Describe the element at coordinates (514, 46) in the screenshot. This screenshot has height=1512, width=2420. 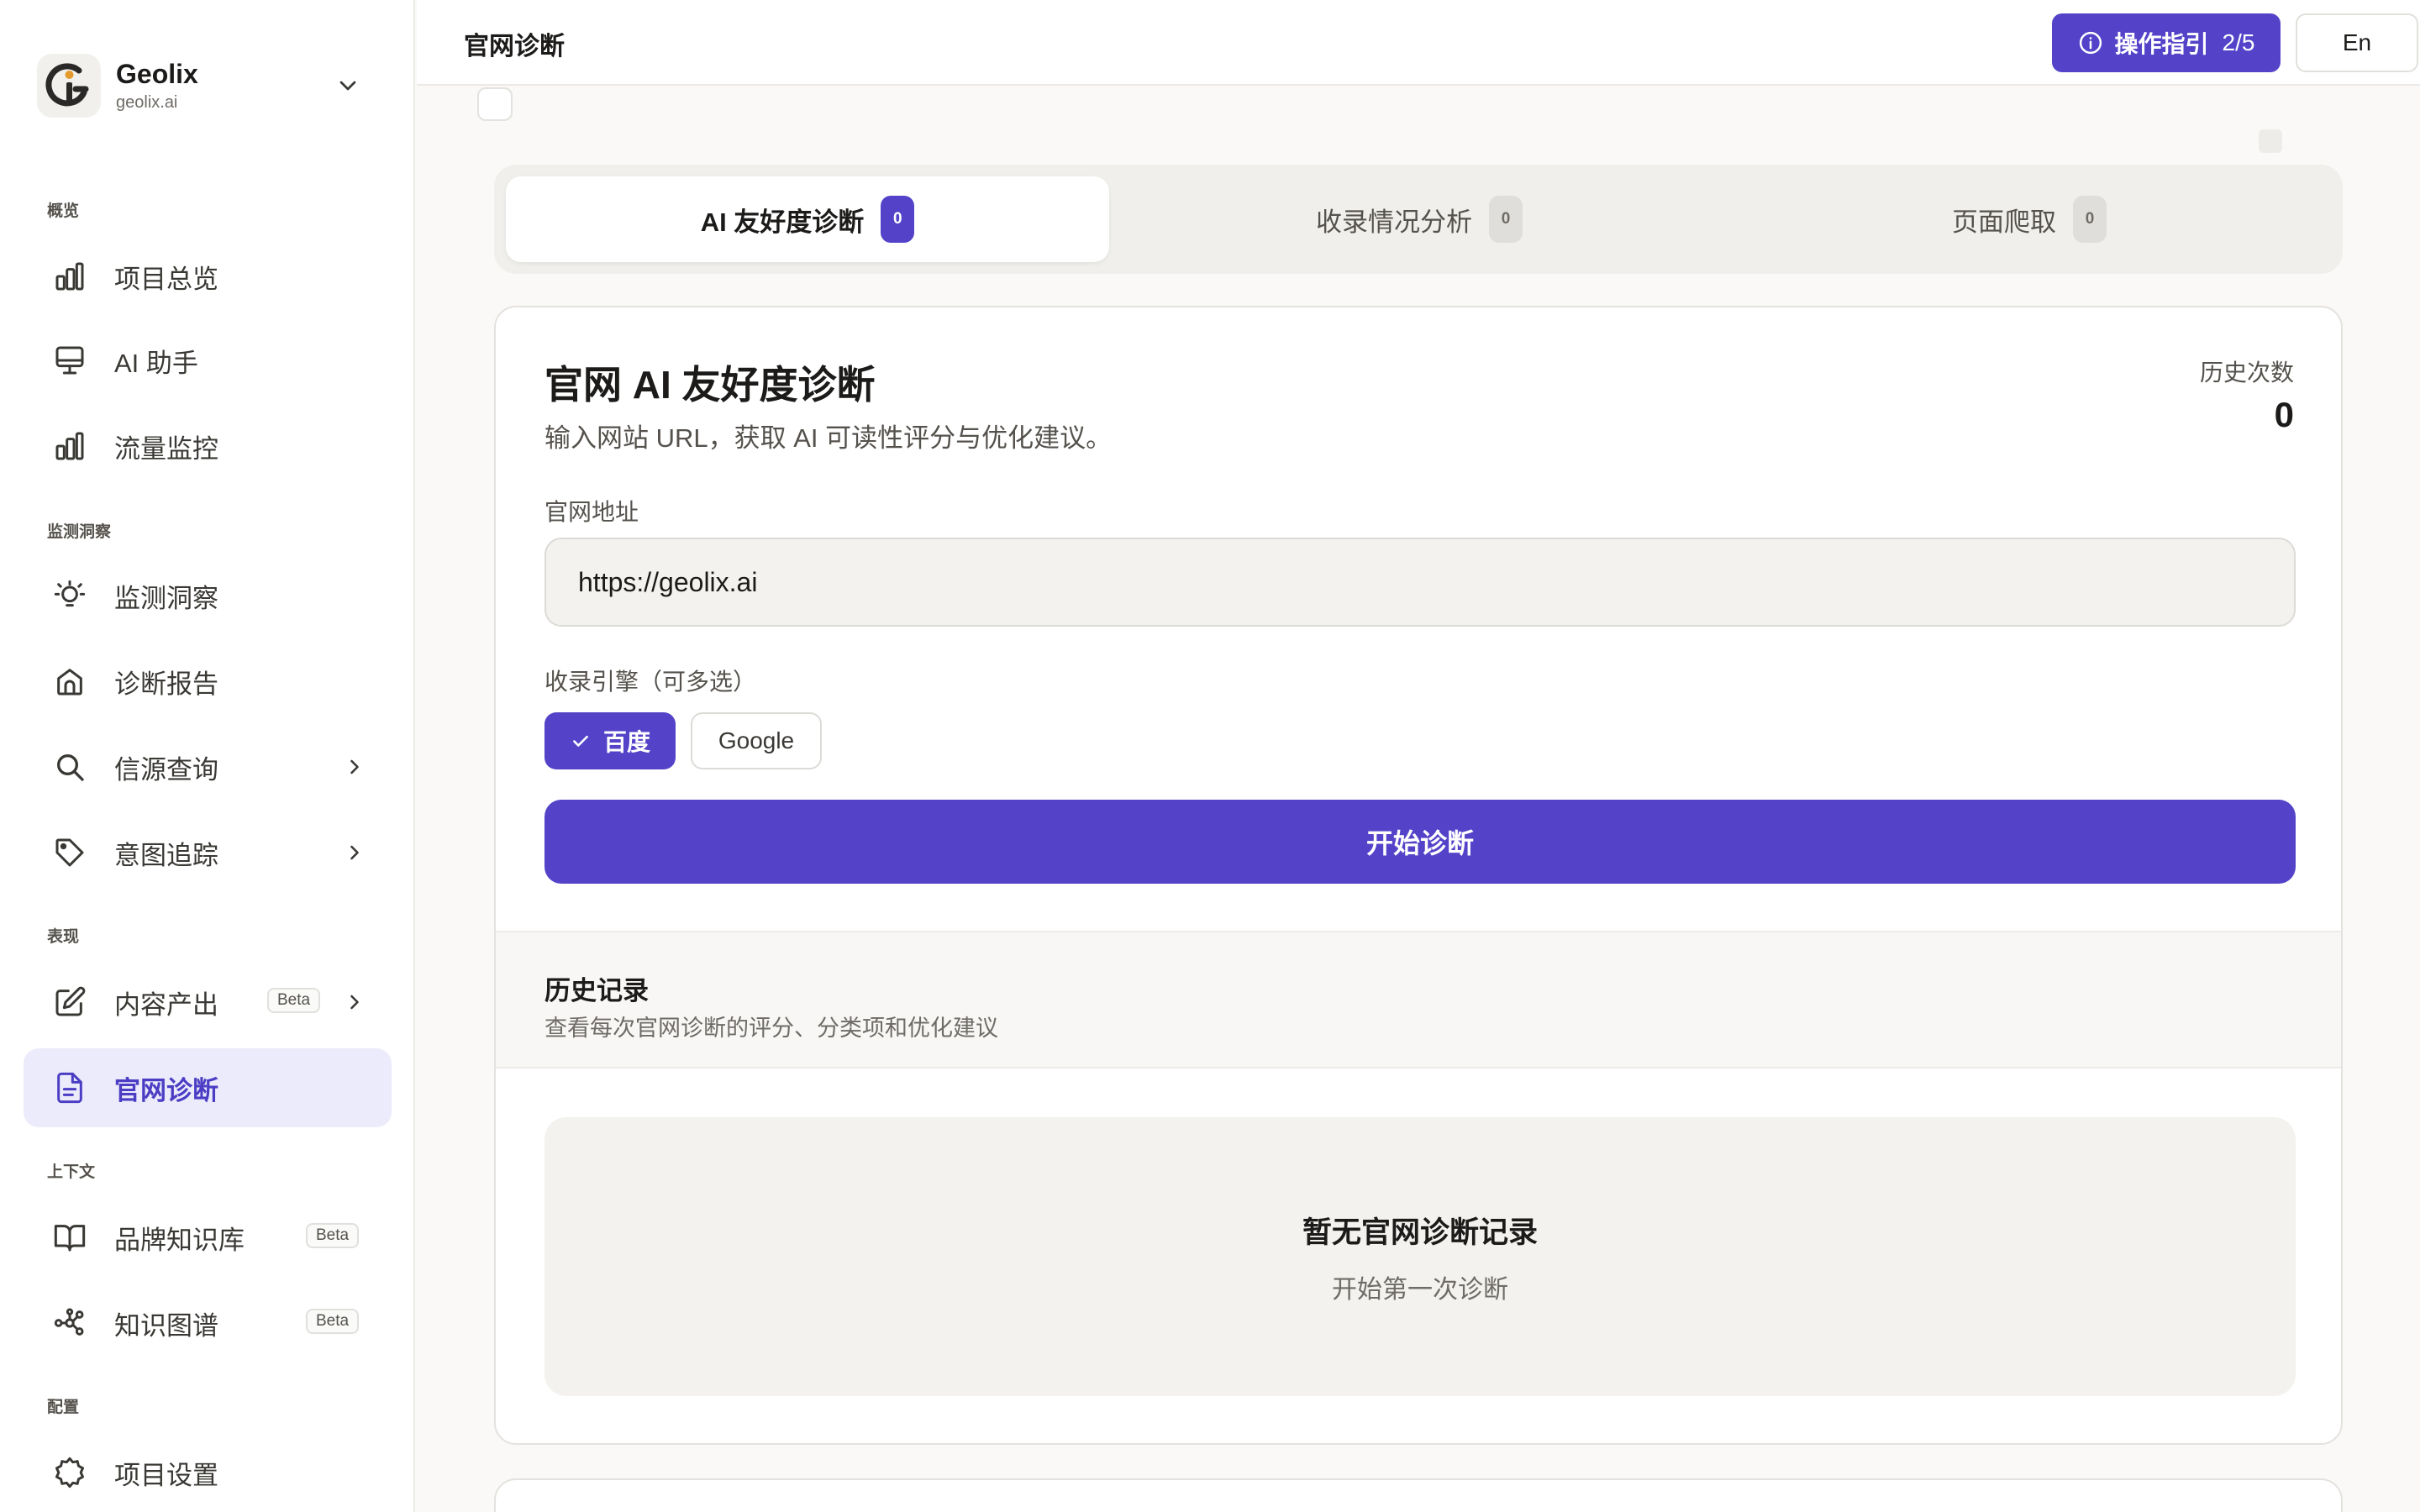
I see `page-title: 官网诊断` at that location.